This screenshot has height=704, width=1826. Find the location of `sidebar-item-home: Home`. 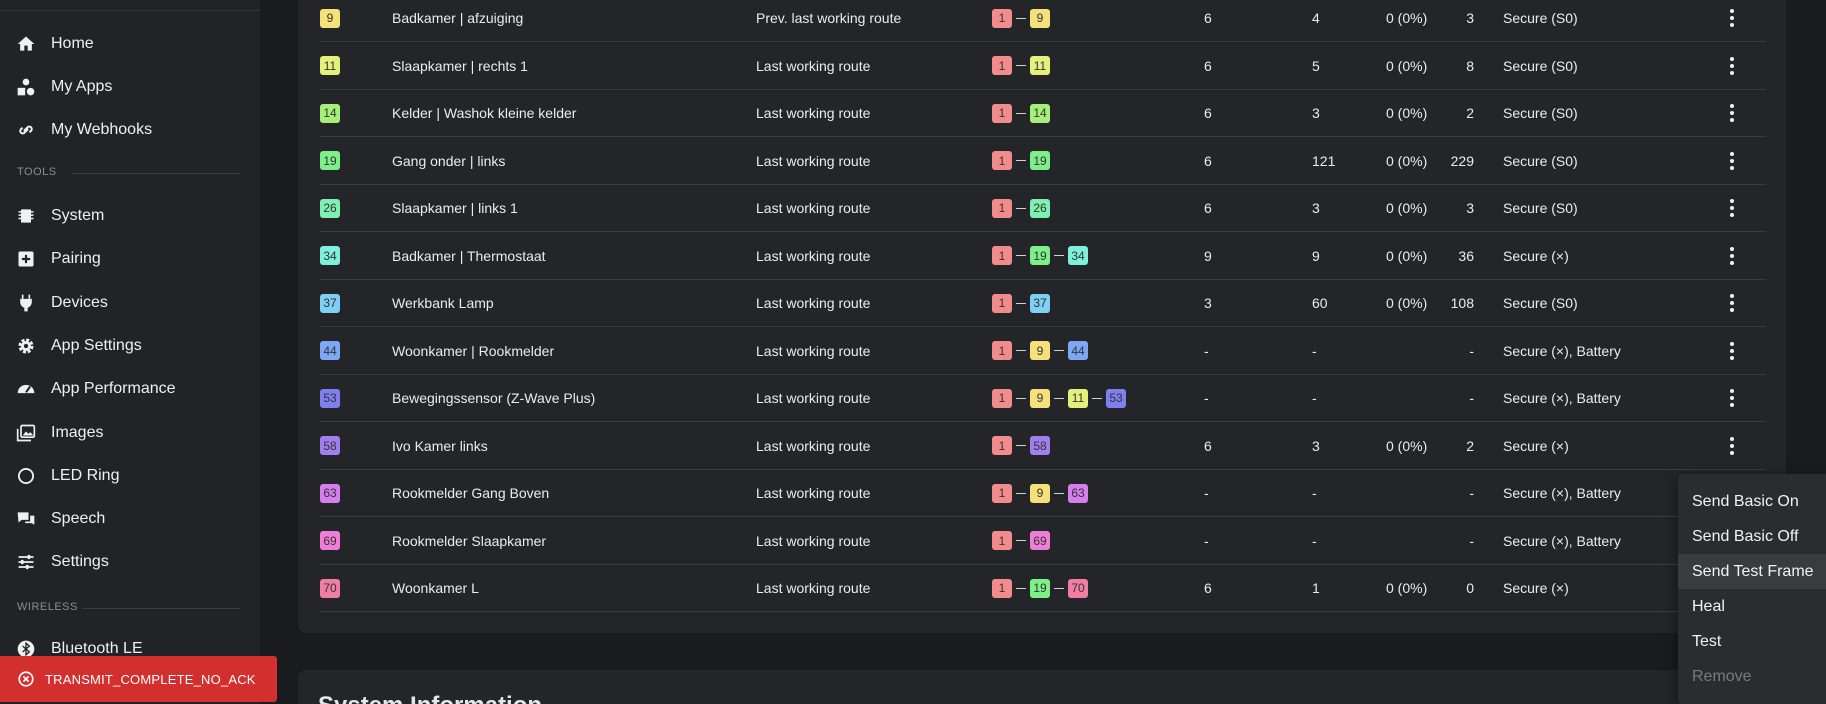

sidebar-item-home: Home is located at coordinates (130, 44).